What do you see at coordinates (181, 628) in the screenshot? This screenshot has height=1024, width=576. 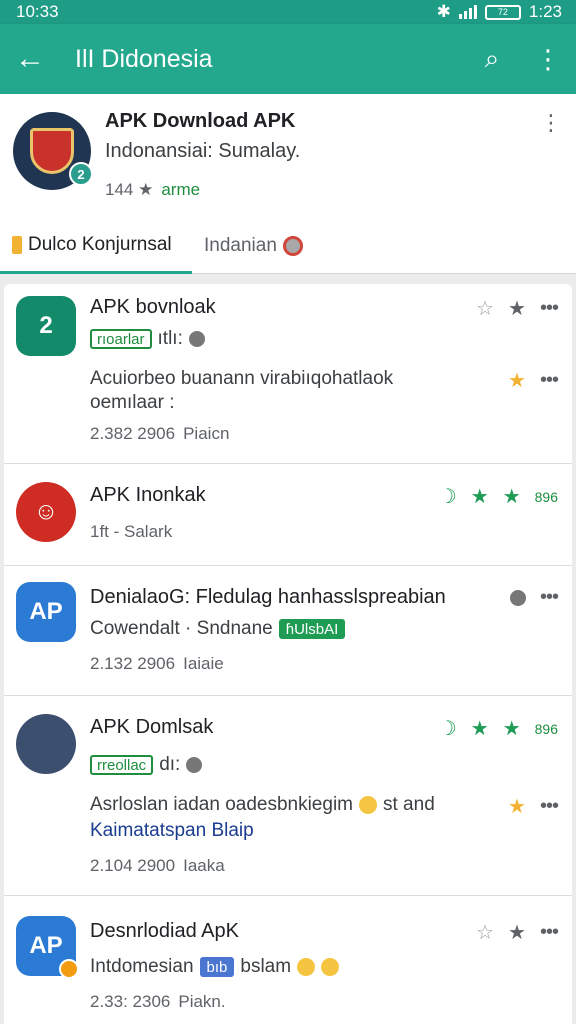 I see `item-desc-text: Cowendalt · Sndnane` at bounding box center [181, 628].